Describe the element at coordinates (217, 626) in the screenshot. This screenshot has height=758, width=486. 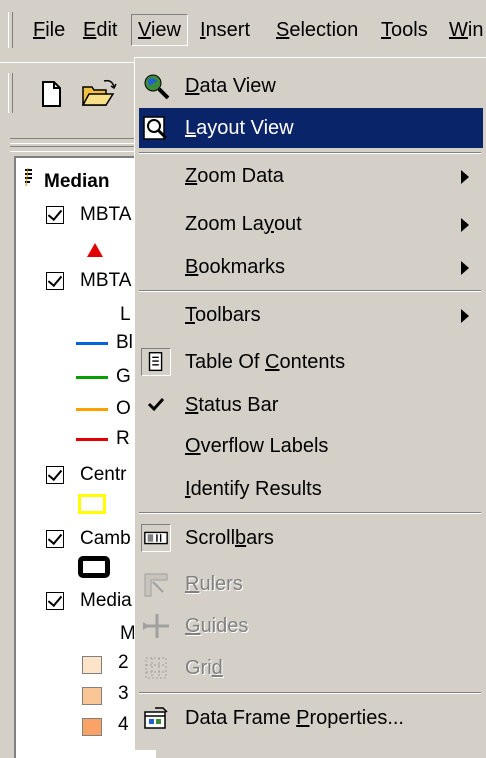
I see `menu-item-label: Guides` at that location.